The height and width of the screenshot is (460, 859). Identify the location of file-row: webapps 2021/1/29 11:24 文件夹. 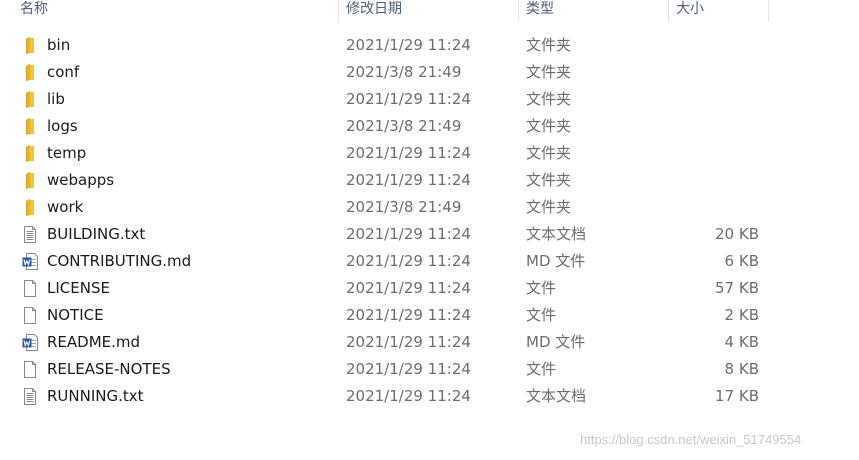
(400, 180).